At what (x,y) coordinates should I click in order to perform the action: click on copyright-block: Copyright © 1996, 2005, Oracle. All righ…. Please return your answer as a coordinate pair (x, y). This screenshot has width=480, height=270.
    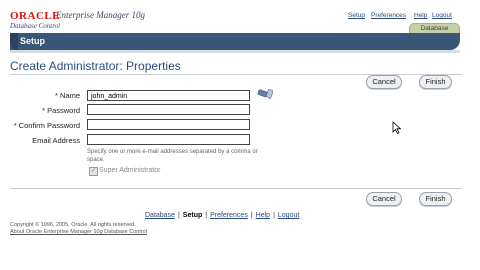
    Looking at the image, I should click on (78, 229).